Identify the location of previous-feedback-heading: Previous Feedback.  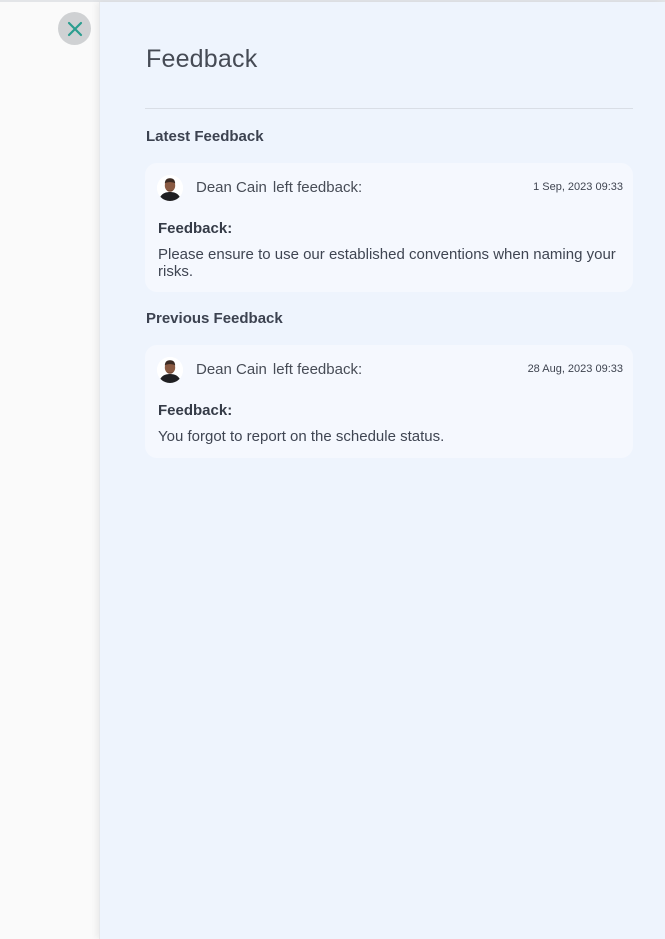
(214, 318).